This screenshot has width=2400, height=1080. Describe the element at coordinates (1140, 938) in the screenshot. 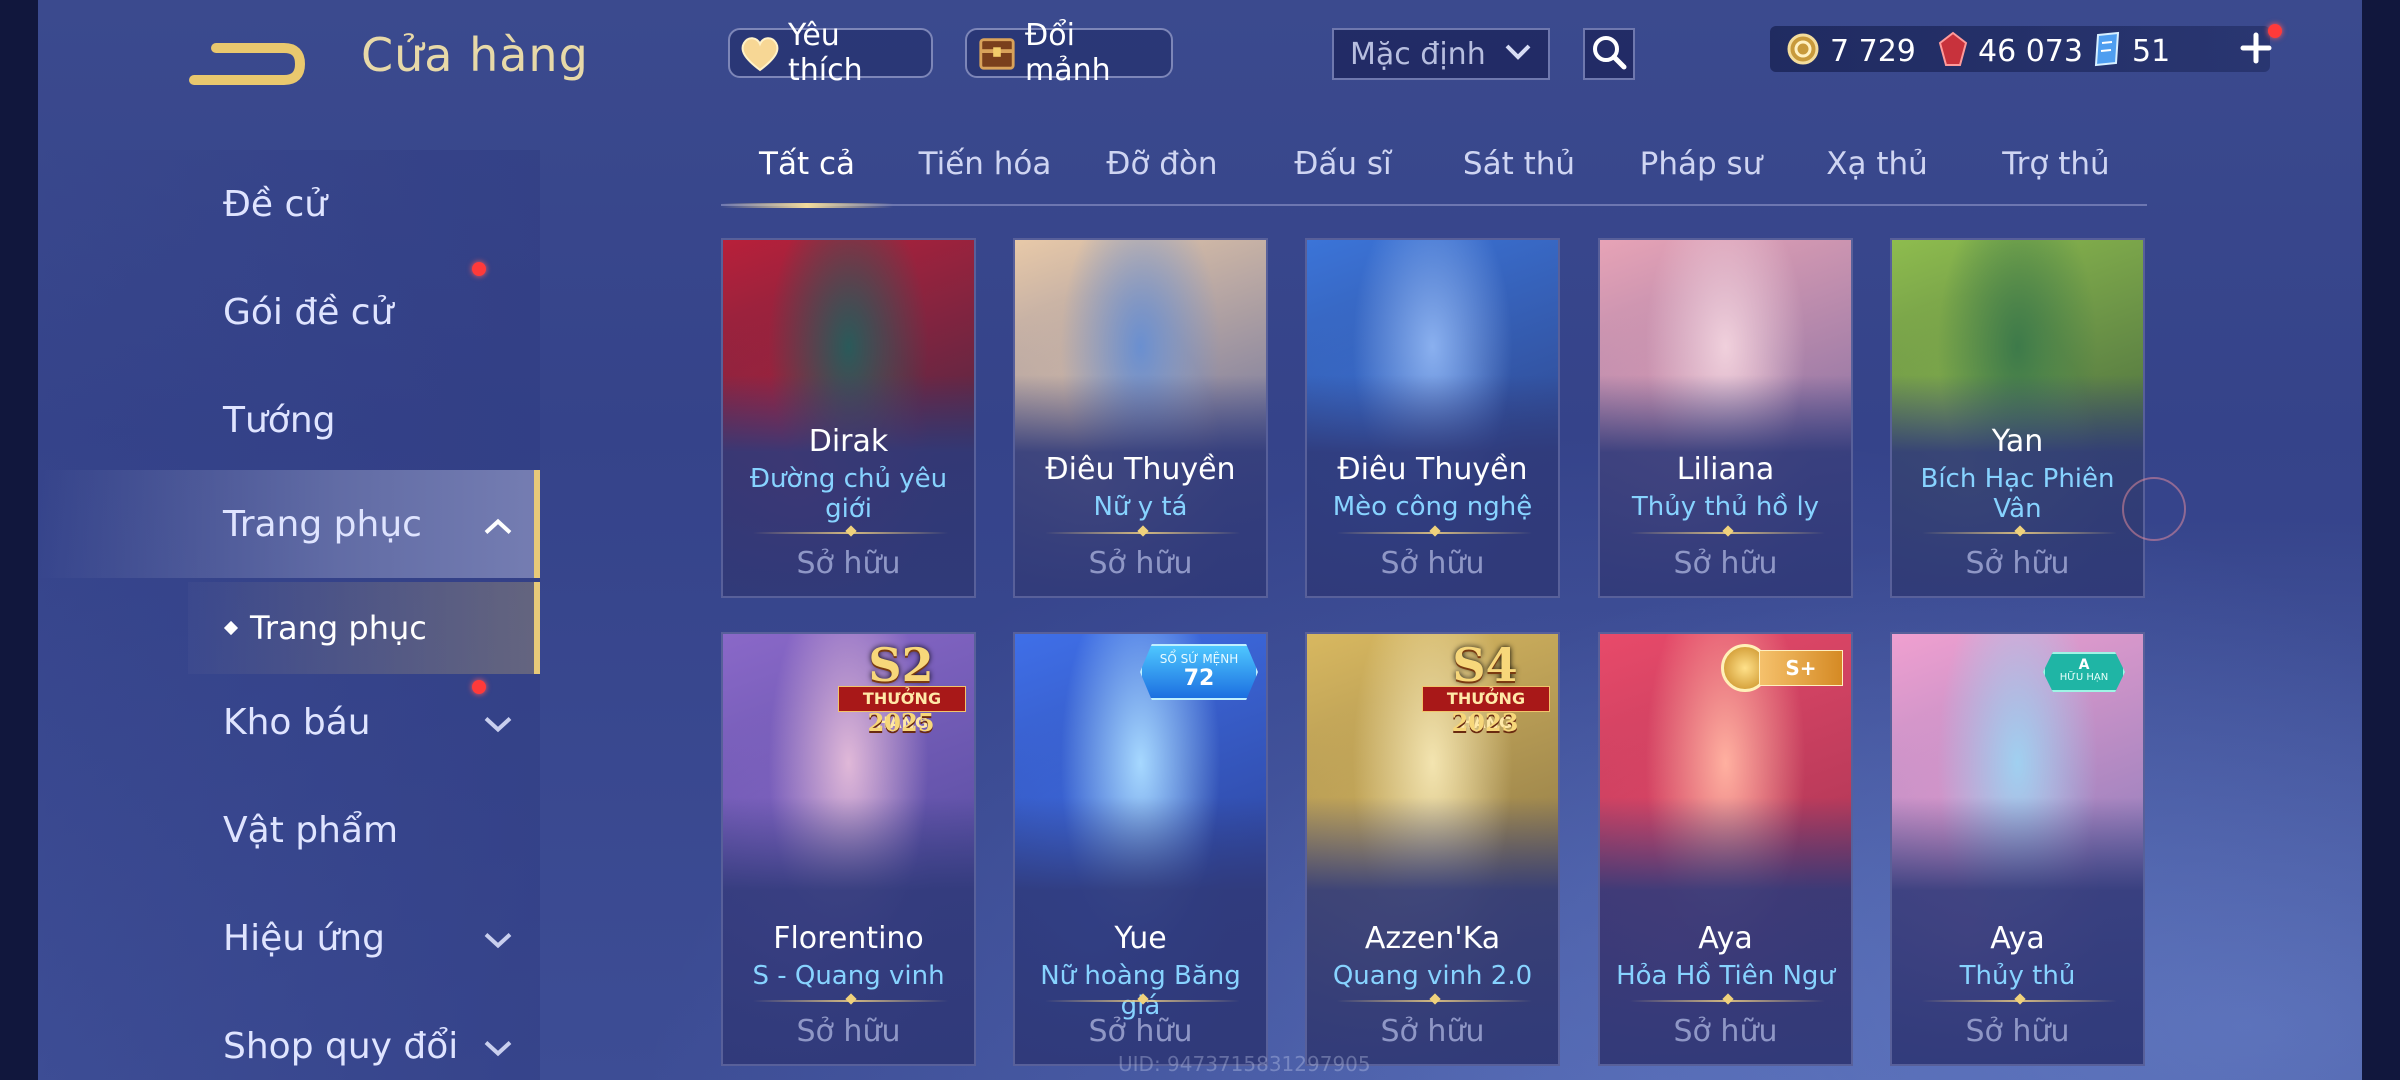

I see `hero-name: Yue` at that location.